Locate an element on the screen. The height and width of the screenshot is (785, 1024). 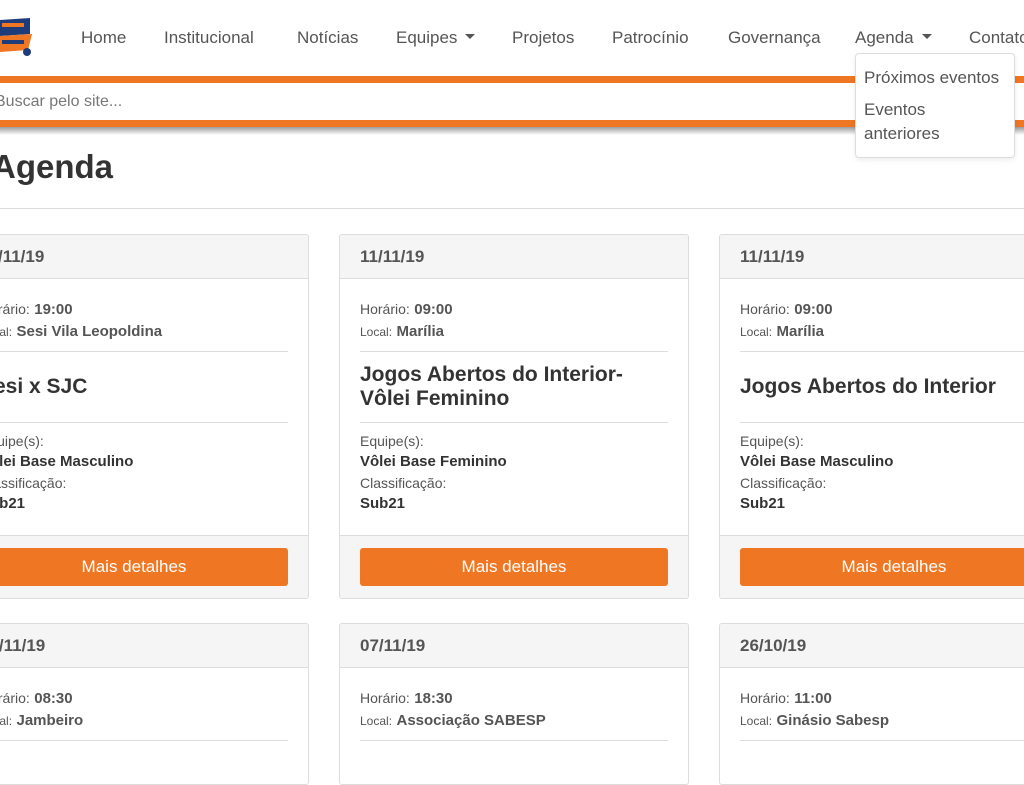
time-value: 11:00 is located at coordinates (813, 698).